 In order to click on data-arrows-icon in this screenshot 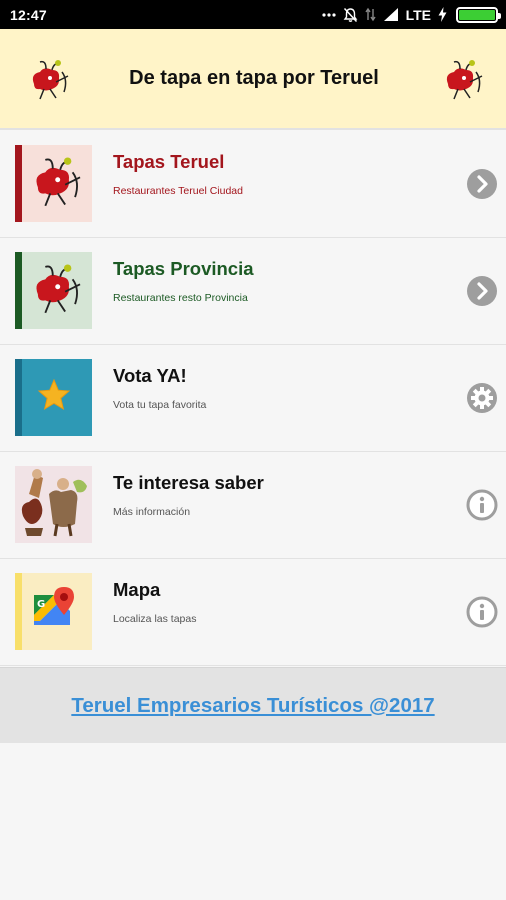, I will do `click(370, 14)`.